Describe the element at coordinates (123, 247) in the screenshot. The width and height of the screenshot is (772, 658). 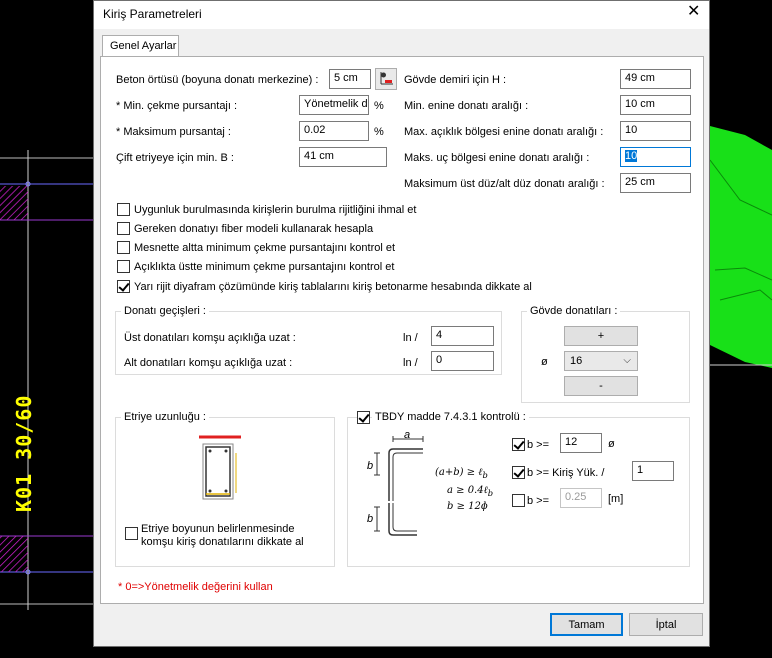
I see `checkbox-mesnet-min-cekme` at that location.